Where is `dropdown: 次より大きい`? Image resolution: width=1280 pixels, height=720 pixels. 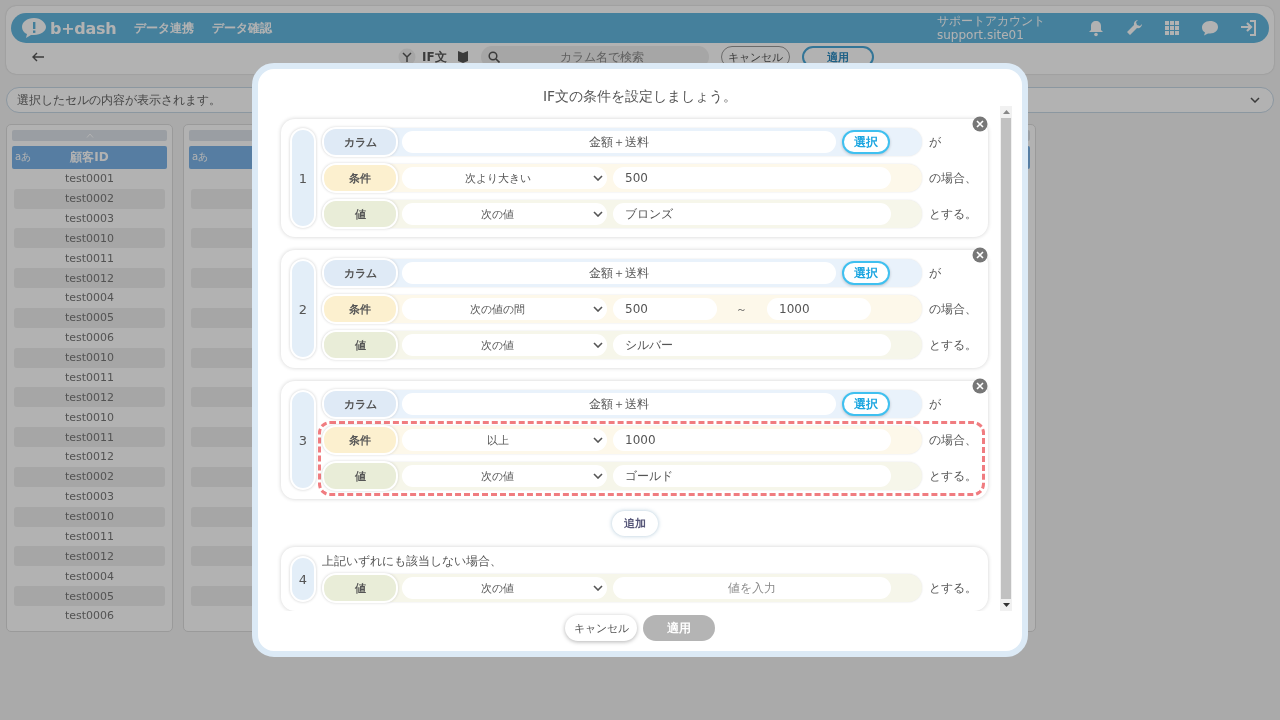 dropdown: 次より大きい is located at coordinates (504, 178).